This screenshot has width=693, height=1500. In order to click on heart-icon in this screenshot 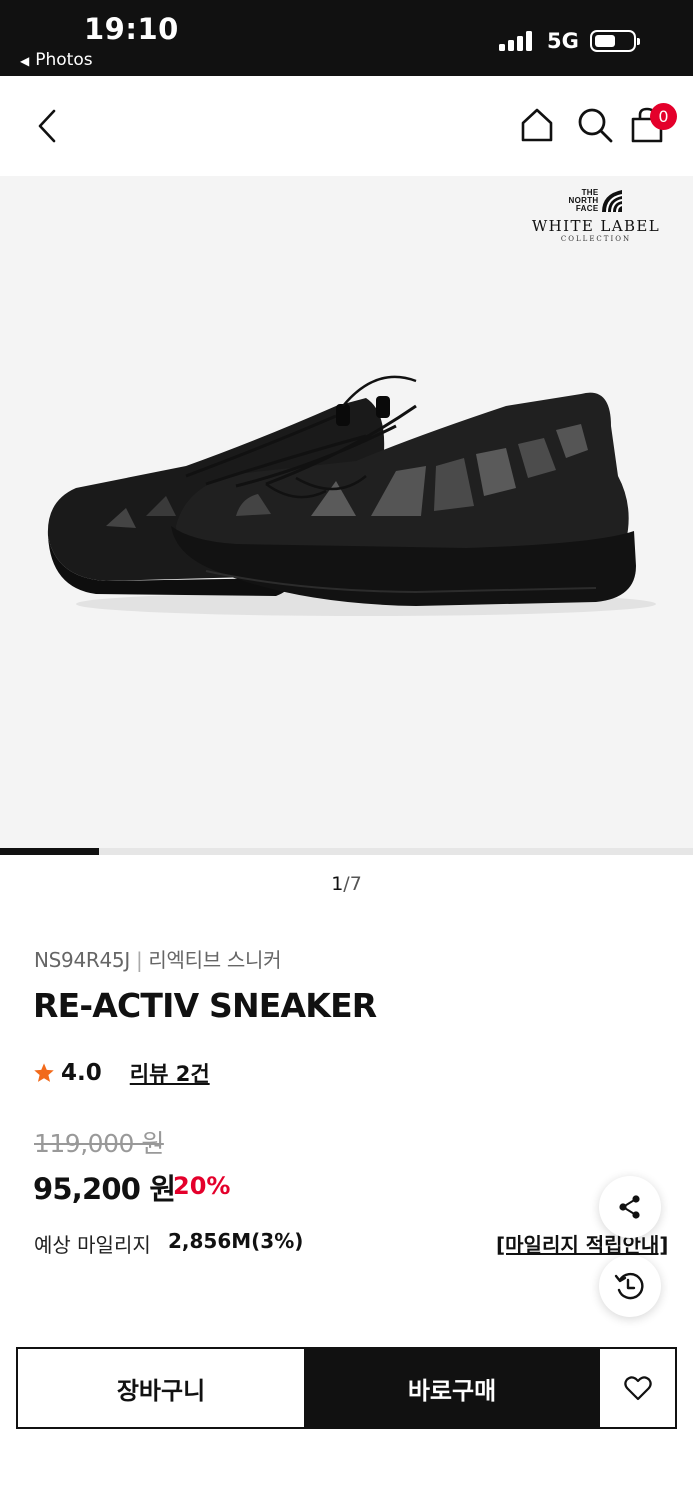, I will do `click(637, 1388)`.